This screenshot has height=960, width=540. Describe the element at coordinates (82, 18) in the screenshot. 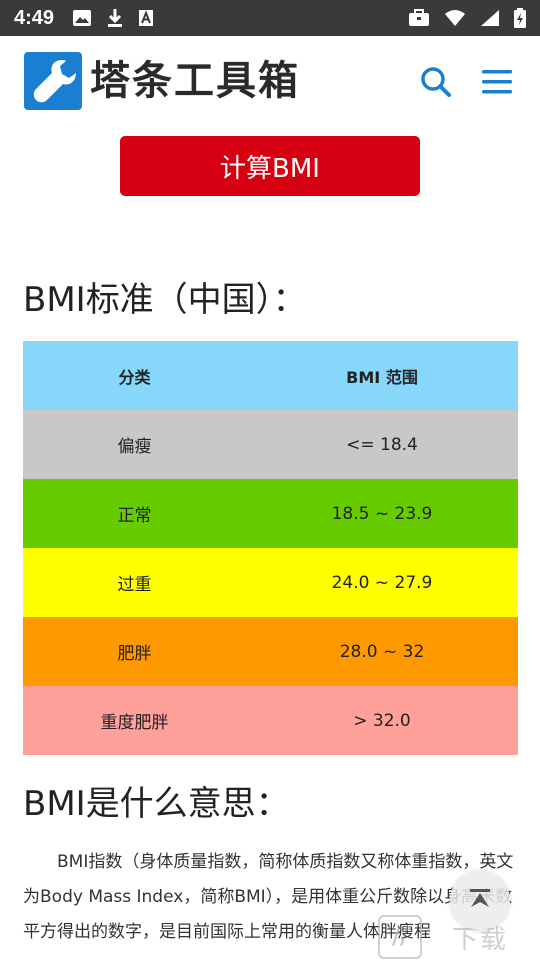

I see `image-icon` at that location.